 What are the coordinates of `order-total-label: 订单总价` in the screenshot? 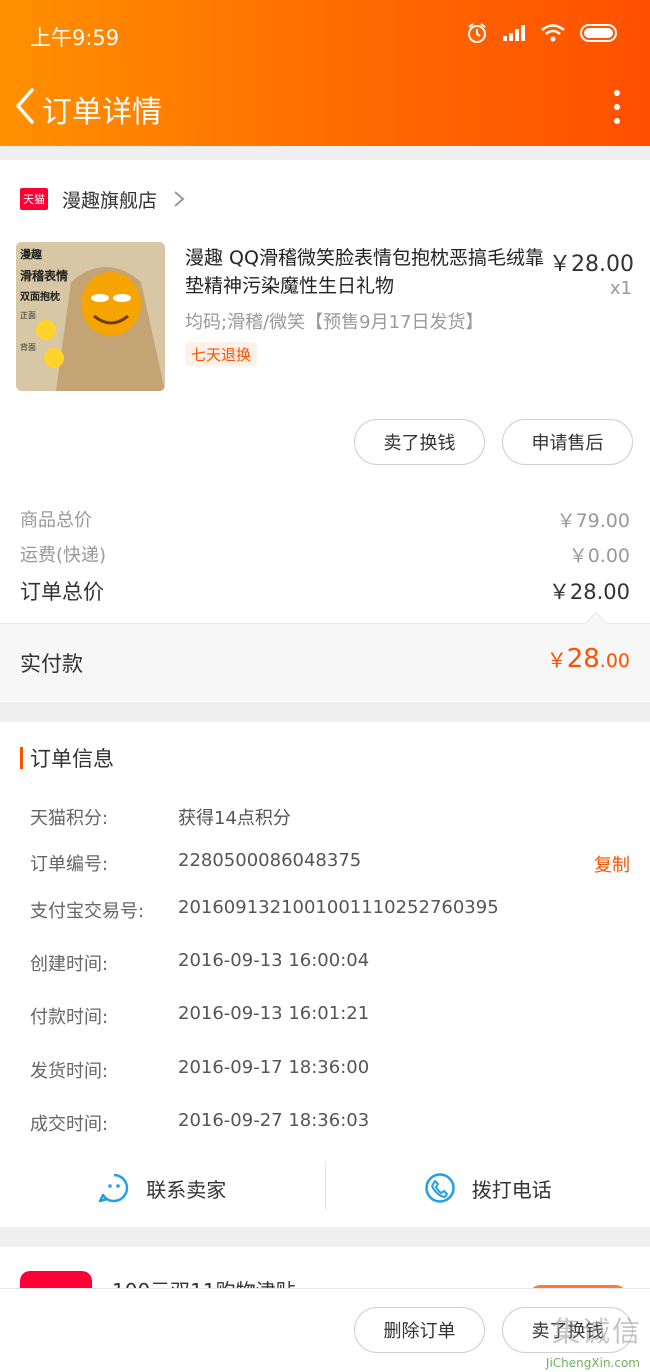 It's located at (62, 592).